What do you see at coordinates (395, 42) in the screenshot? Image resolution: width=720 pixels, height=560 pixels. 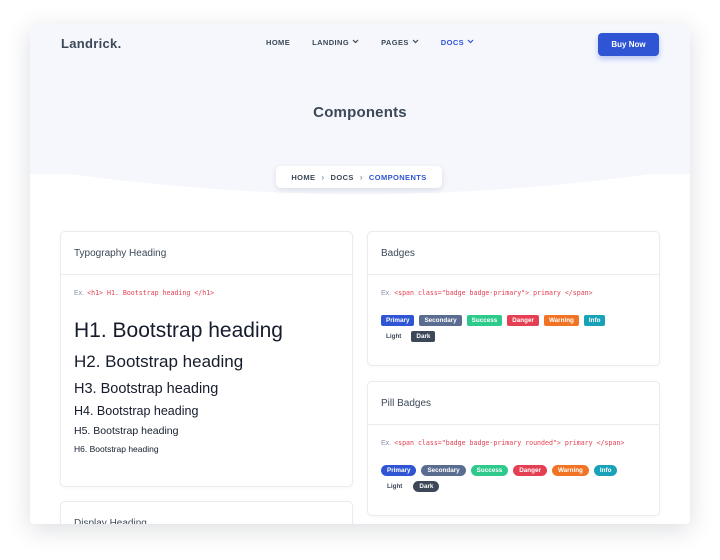 I see `nav-item-label: PAGES` at bounding box center [395, 42].